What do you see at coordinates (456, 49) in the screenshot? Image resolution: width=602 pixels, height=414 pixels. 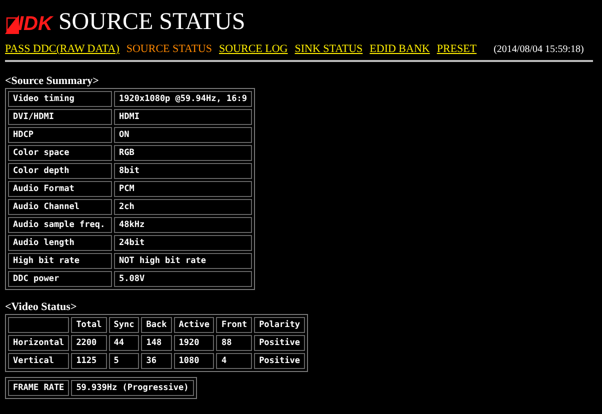 I see `nav-link: PRESET` at bounding box center [456, 49].